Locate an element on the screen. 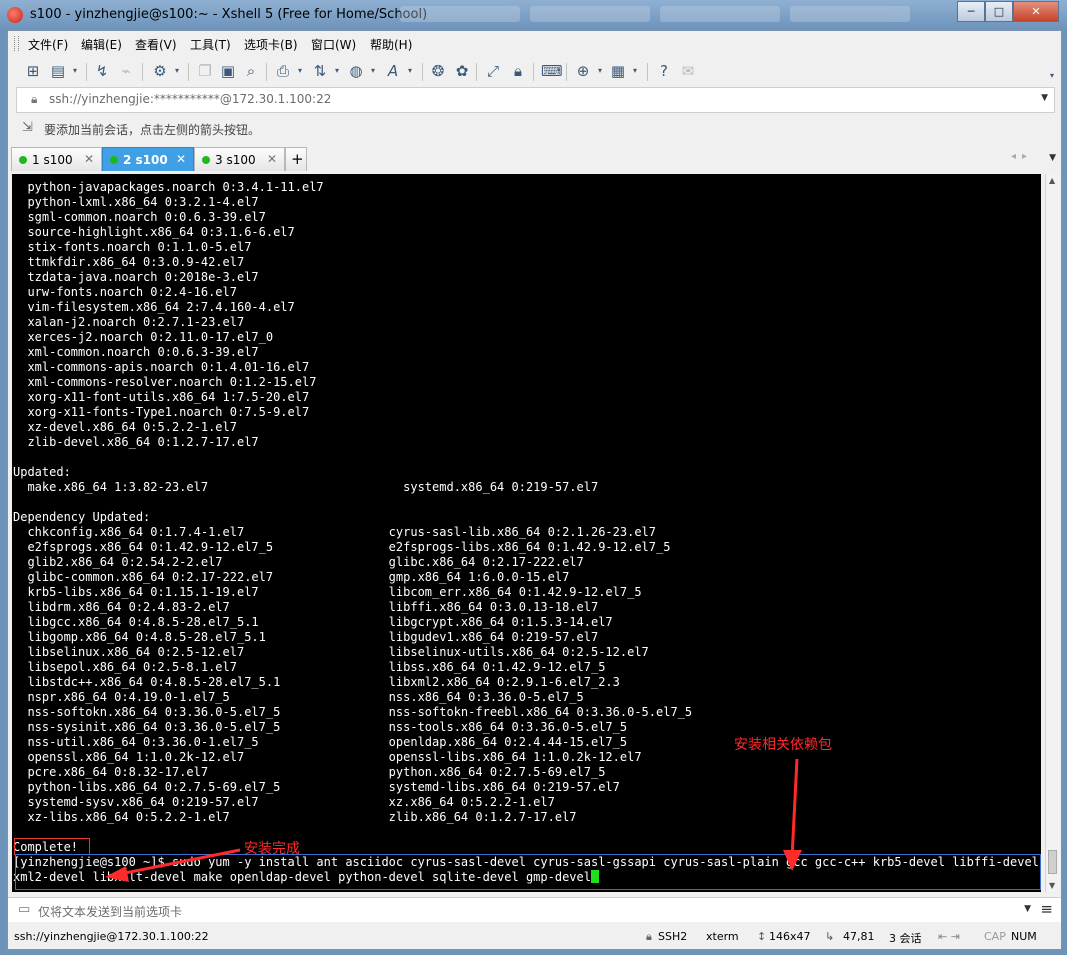 Image resolution: width=1067 pixels, height=955 pixels. lock-status-icon: 🔒︎ is located at coordinates (649, 936).